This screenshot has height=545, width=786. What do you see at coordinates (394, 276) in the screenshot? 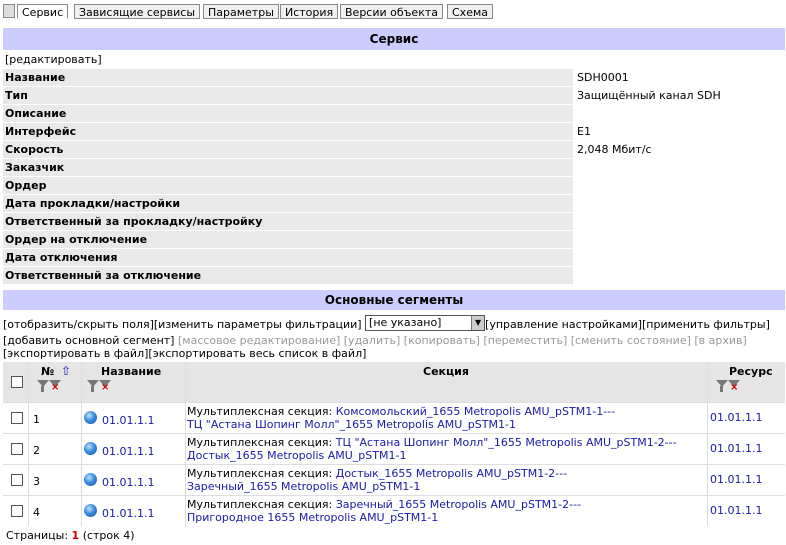
I see `field-row: Ответственный за отключение` at bounding box center [394, 276].